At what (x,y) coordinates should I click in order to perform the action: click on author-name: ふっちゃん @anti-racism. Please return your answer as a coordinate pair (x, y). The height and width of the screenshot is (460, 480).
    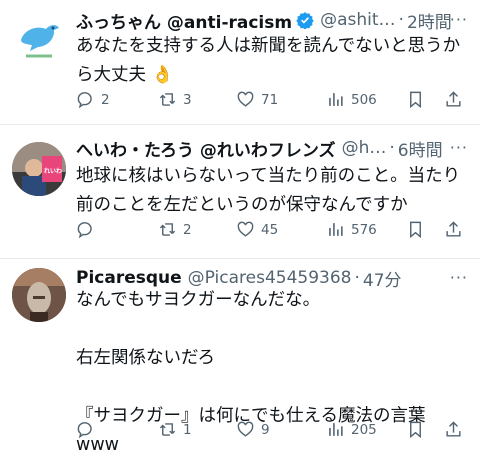
    Looking at the image, I should click on (184, 20).